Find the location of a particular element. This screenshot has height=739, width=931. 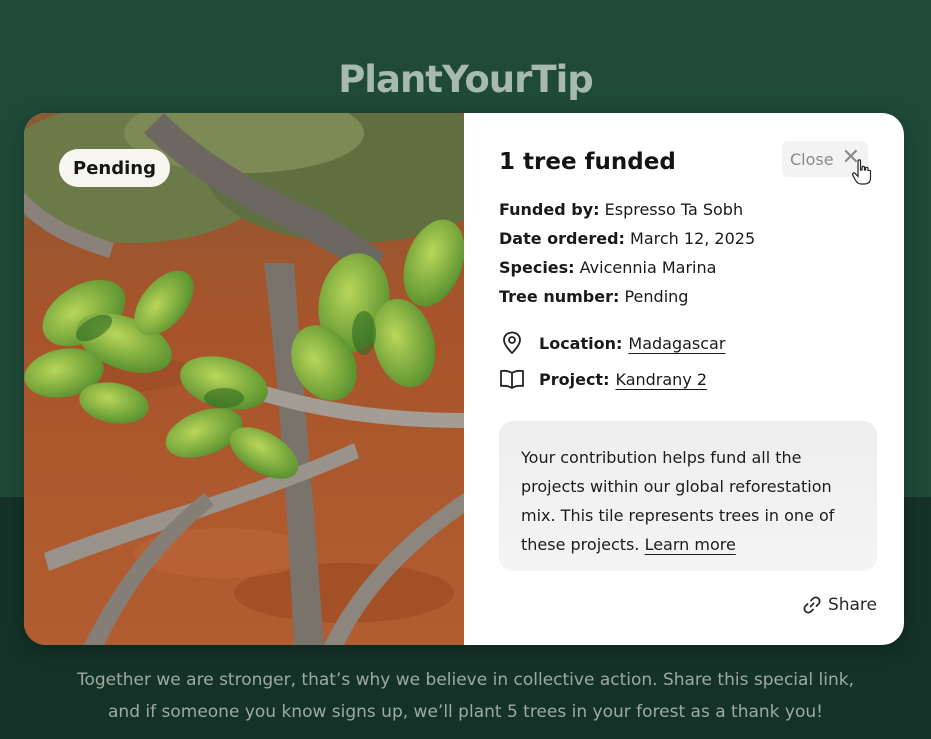

location-link: Madagascar is located at coordinates (676, 343).